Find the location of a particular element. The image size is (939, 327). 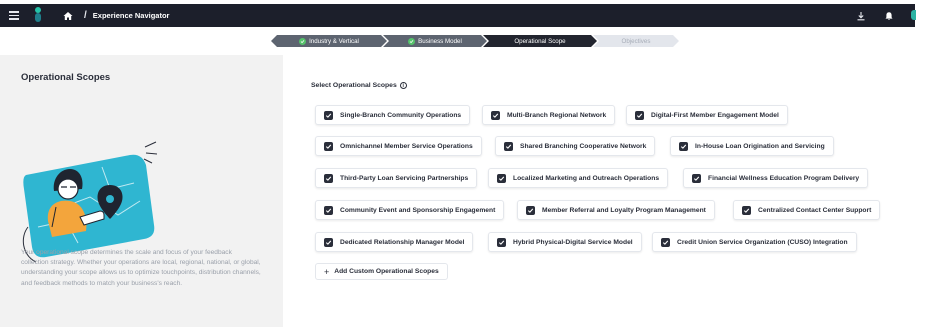

panel-title: Operational Scopes is located at coordinates (66, 77).